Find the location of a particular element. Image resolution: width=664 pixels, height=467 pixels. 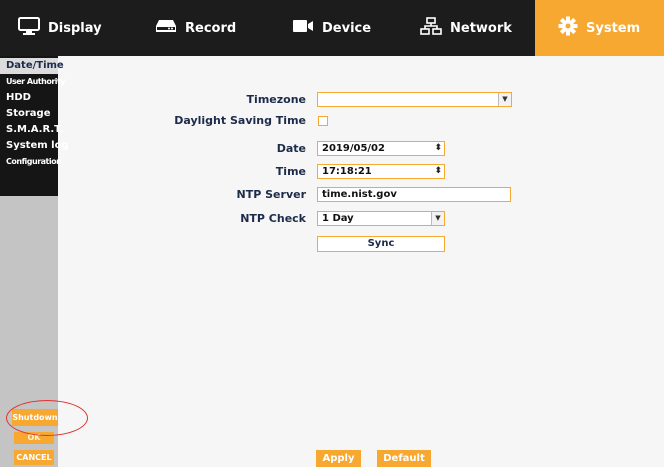

timezone-select: ▼ is located at coordinates (414, 99).